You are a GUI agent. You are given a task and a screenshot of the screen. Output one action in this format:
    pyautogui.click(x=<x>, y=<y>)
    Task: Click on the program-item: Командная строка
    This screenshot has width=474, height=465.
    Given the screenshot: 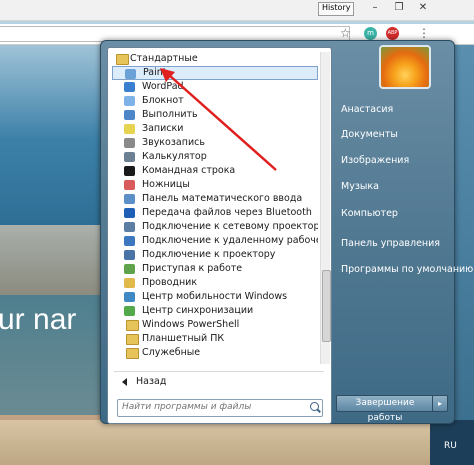 What is the action you would take?
    pyautogui.click(x=215, y=171)
    